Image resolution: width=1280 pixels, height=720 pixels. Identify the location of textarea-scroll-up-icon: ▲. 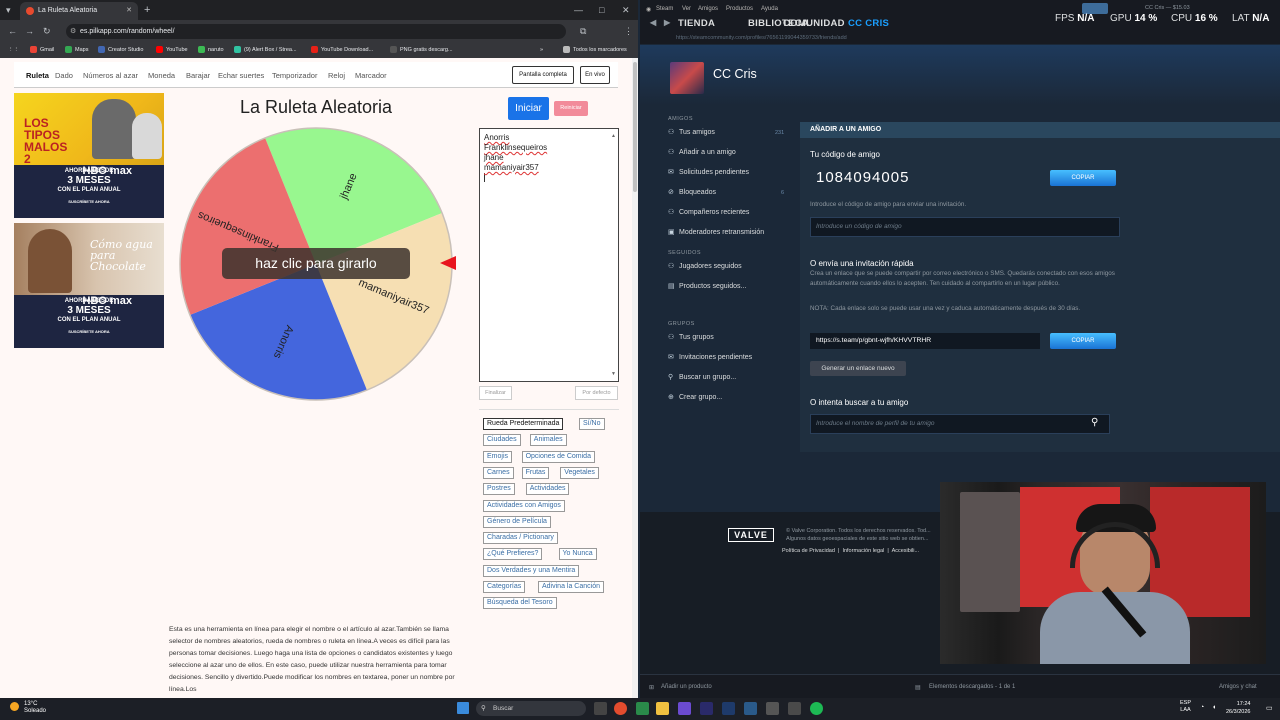
(613, 136).